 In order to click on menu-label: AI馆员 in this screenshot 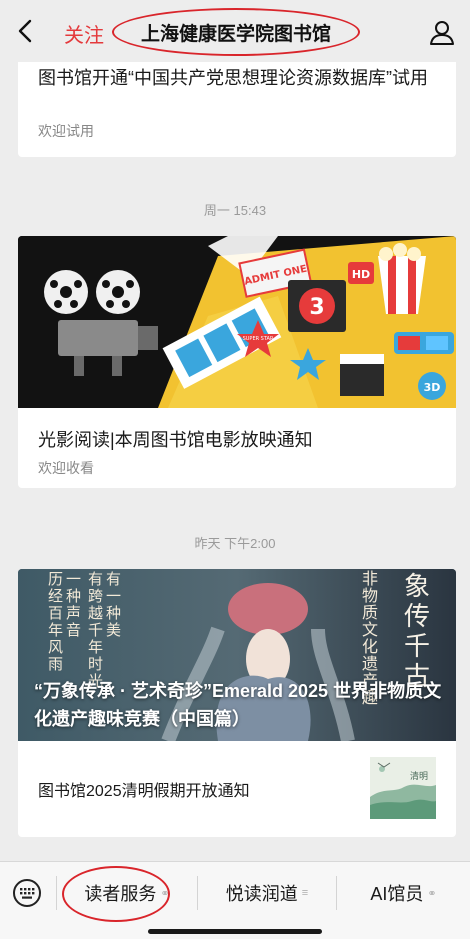, I will do `click(397, 894)`.